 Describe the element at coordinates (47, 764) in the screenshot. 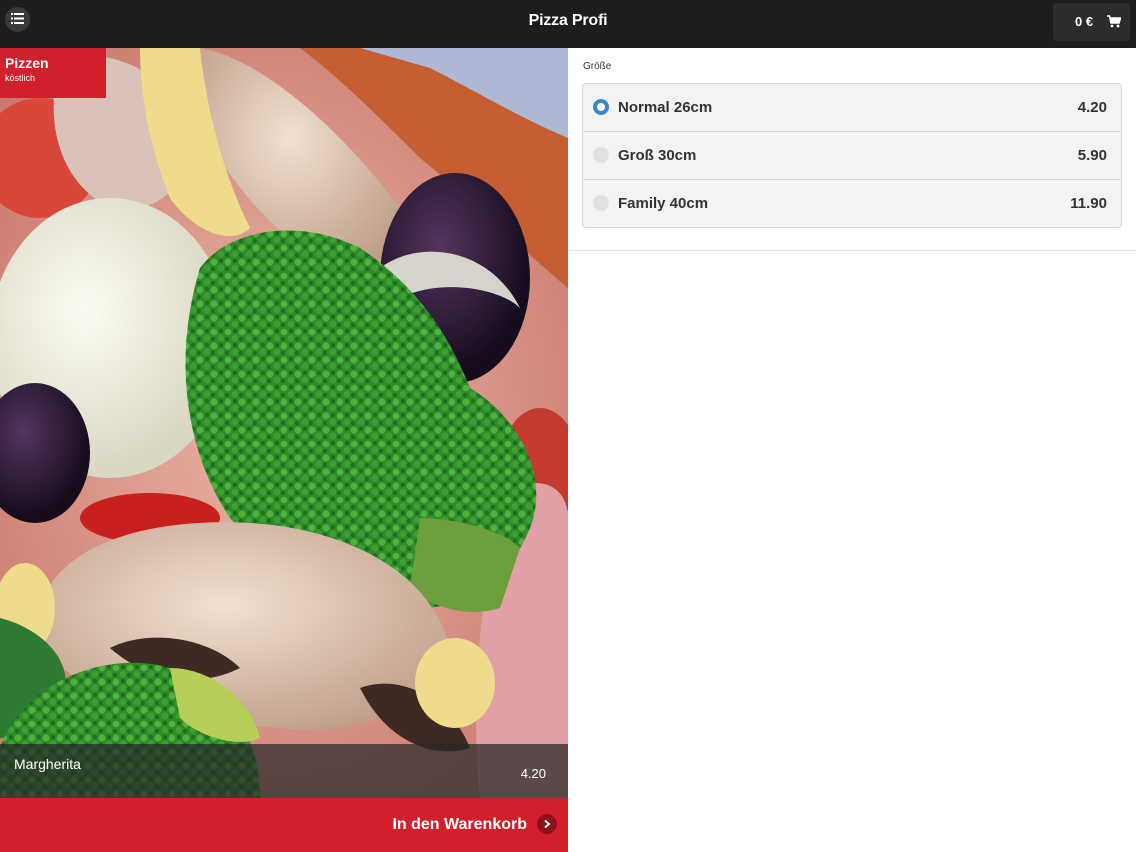

I see `product-name: Margherita` at that location.